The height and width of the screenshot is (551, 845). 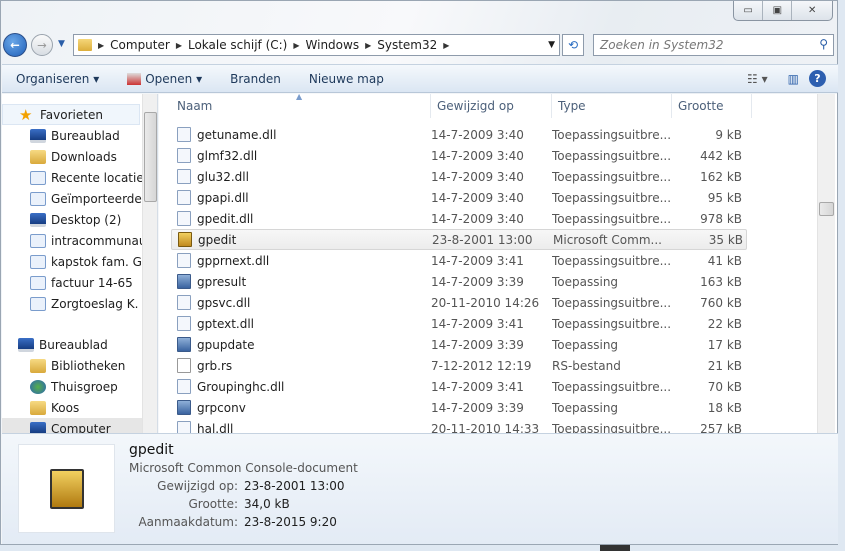 What do you see at coordinates (40, 407) in the screenshot?
I see `nav-desktop-item: Koos` at bounding box center [40, 407].